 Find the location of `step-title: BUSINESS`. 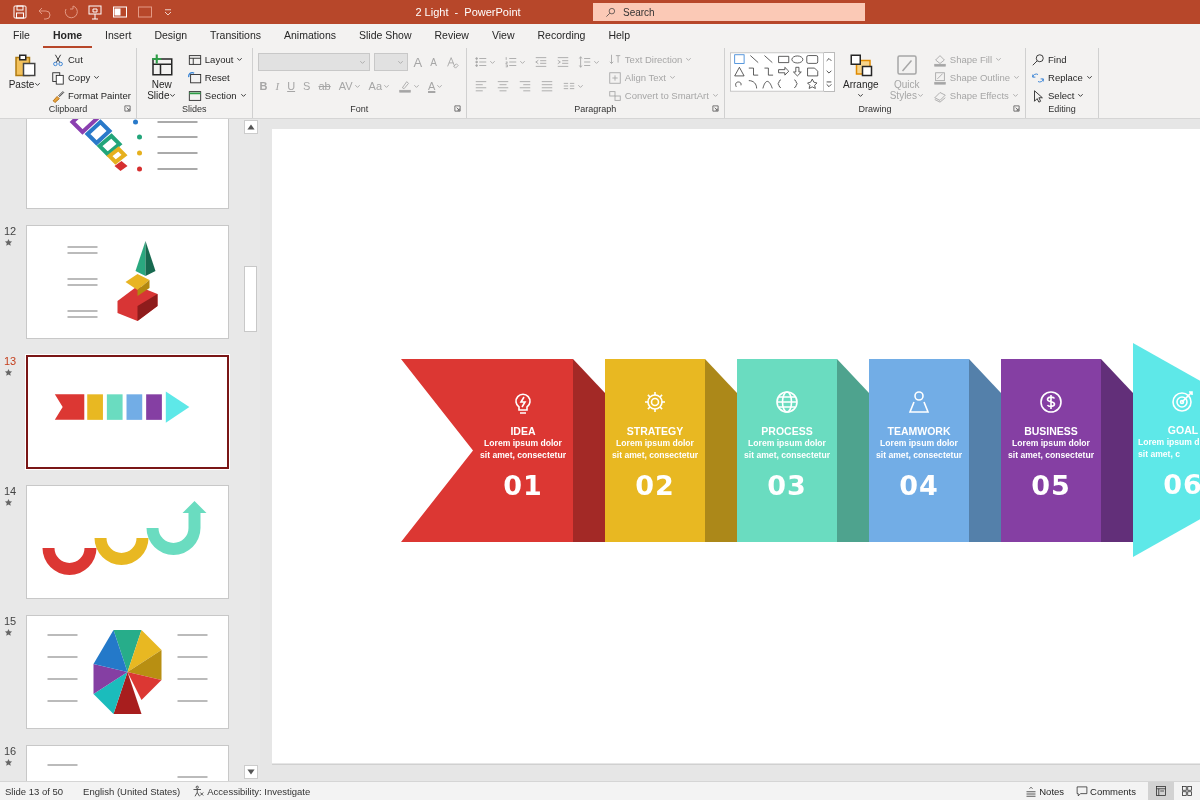

step-title: BUSINESS is located at coordinates (1051, 430).